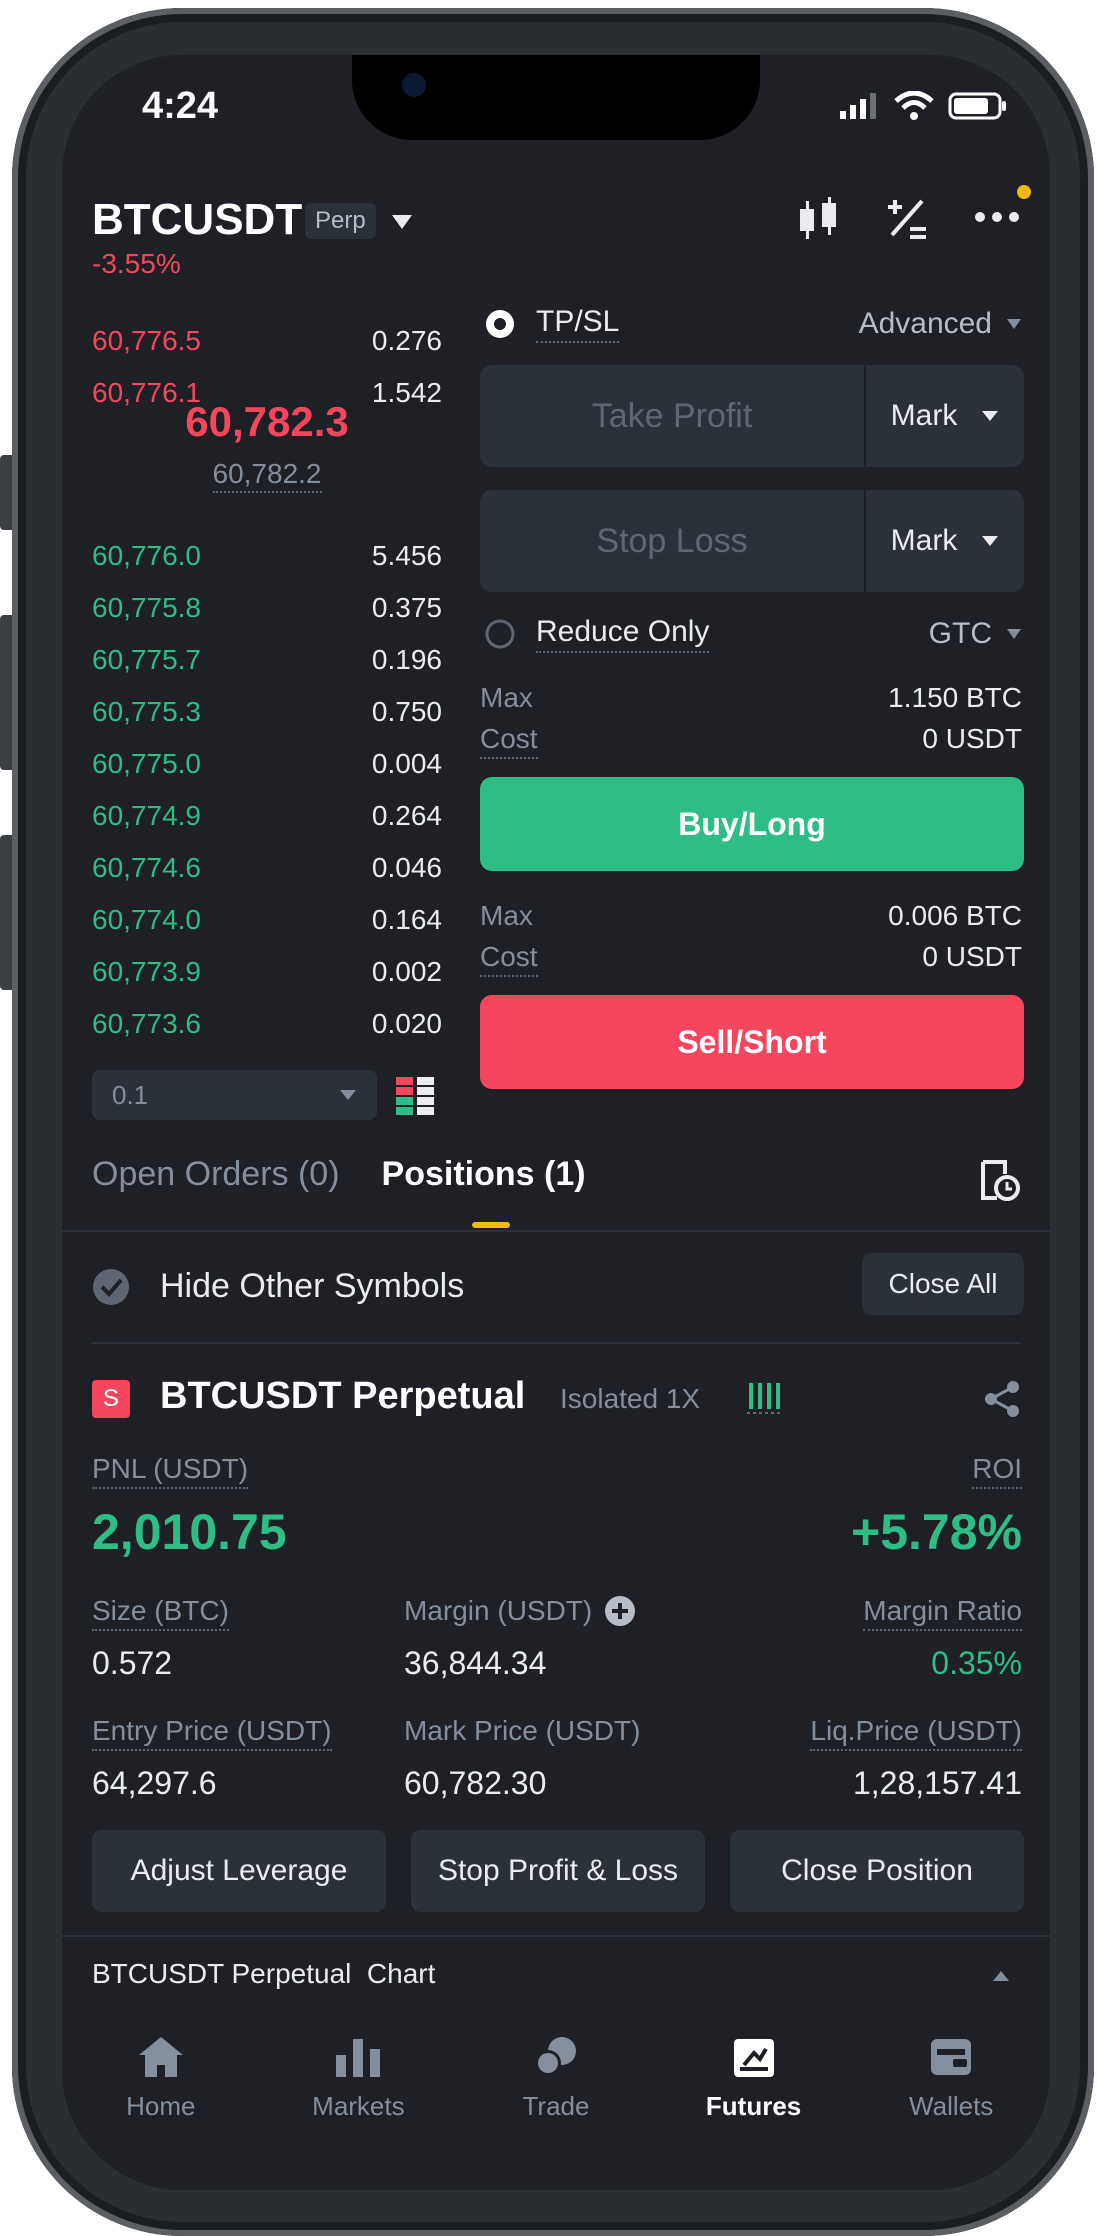 The height and width of the screenshot is (2236, 1097). Describe the element at coordinates (267, 1024) in the screenshot. I see `orderbook-bid-row: 60,773.6 0.020` at that location.